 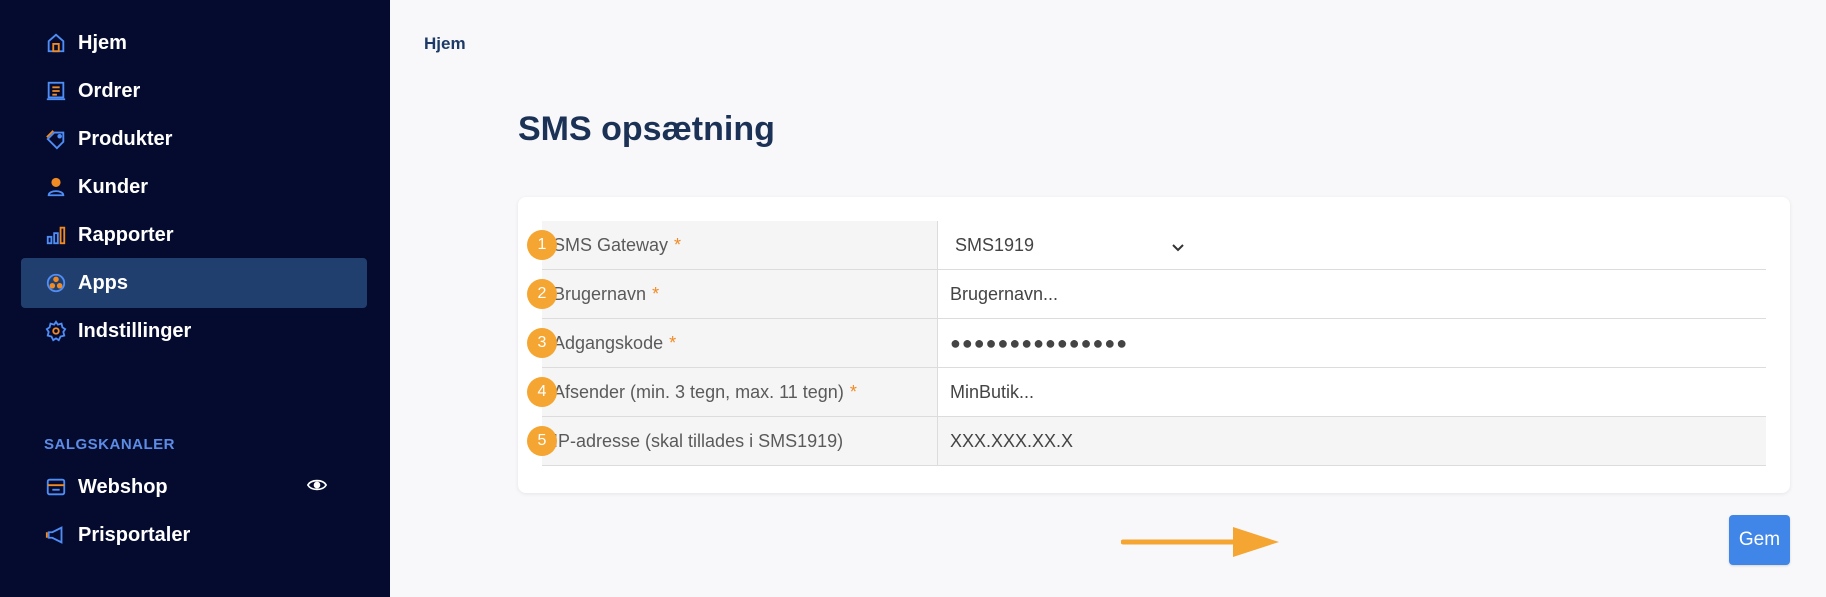 I want to click on sidebar-item-label: Prisportaler, so click(x=134, y=534).